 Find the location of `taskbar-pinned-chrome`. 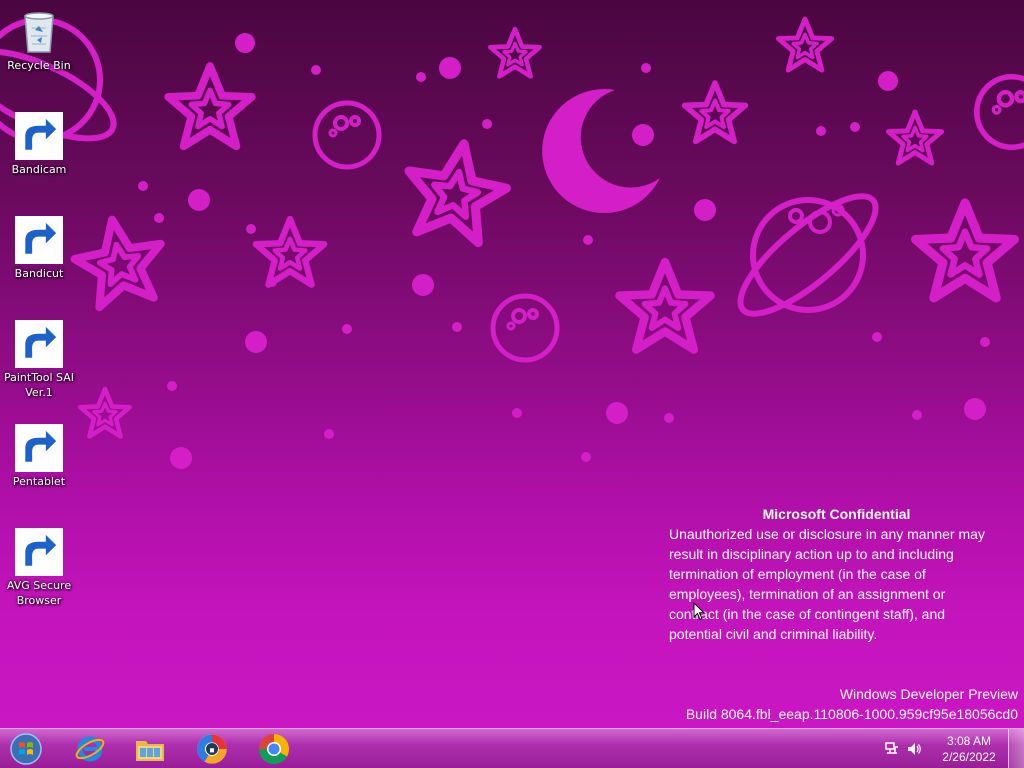

taskbar-pinned-chrome is located at coordinates (274, 749).